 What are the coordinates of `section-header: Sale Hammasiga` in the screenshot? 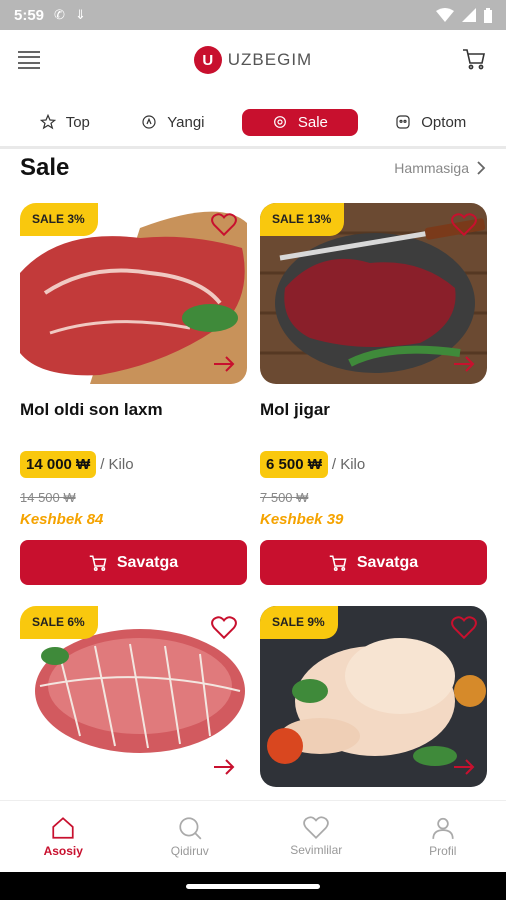 It's located at (253, 168).